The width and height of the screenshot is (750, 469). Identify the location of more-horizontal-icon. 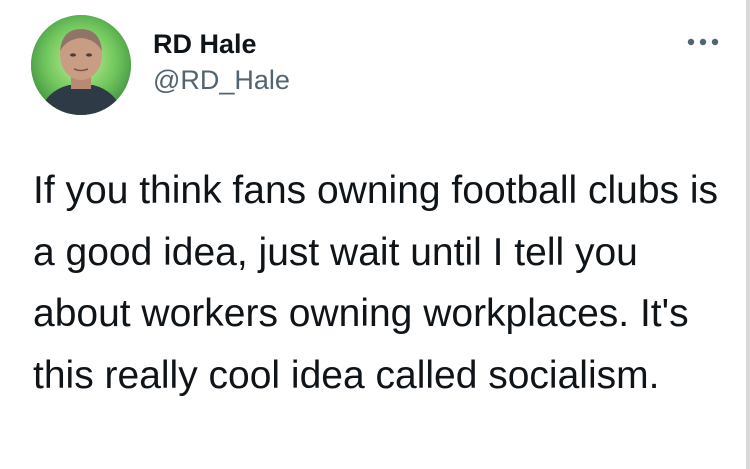
(703, 42).